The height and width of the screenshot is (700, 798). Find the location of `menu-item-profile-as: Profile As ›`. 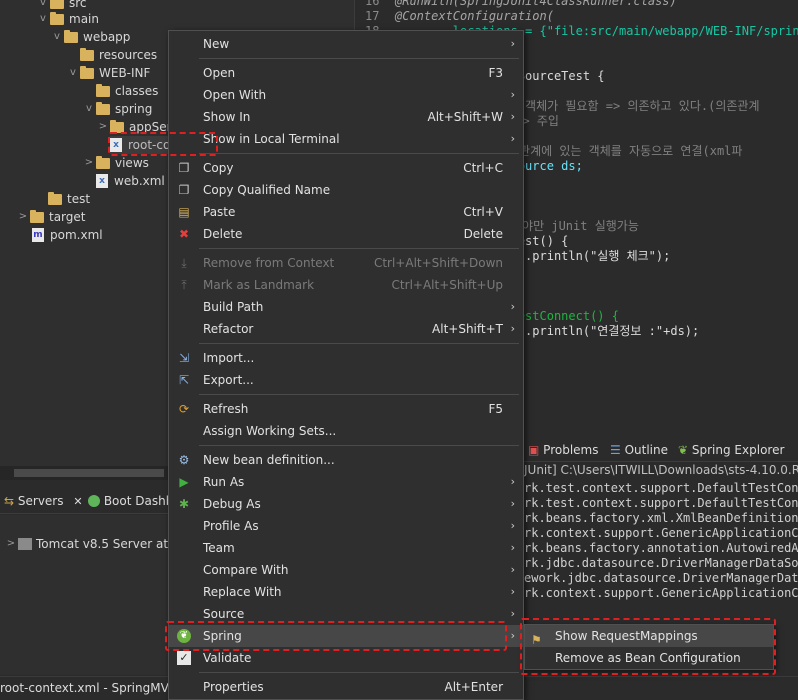

menu-item-profile-as: Profile As › is located at coordinates (346, 526).